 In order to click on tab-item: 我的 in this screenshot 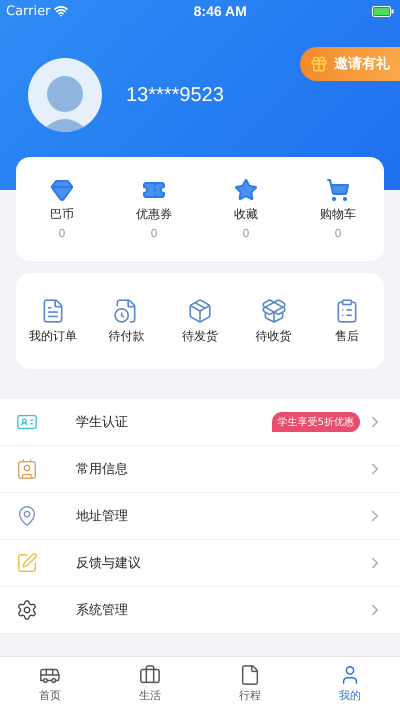, I will do `click(350, 683)`.